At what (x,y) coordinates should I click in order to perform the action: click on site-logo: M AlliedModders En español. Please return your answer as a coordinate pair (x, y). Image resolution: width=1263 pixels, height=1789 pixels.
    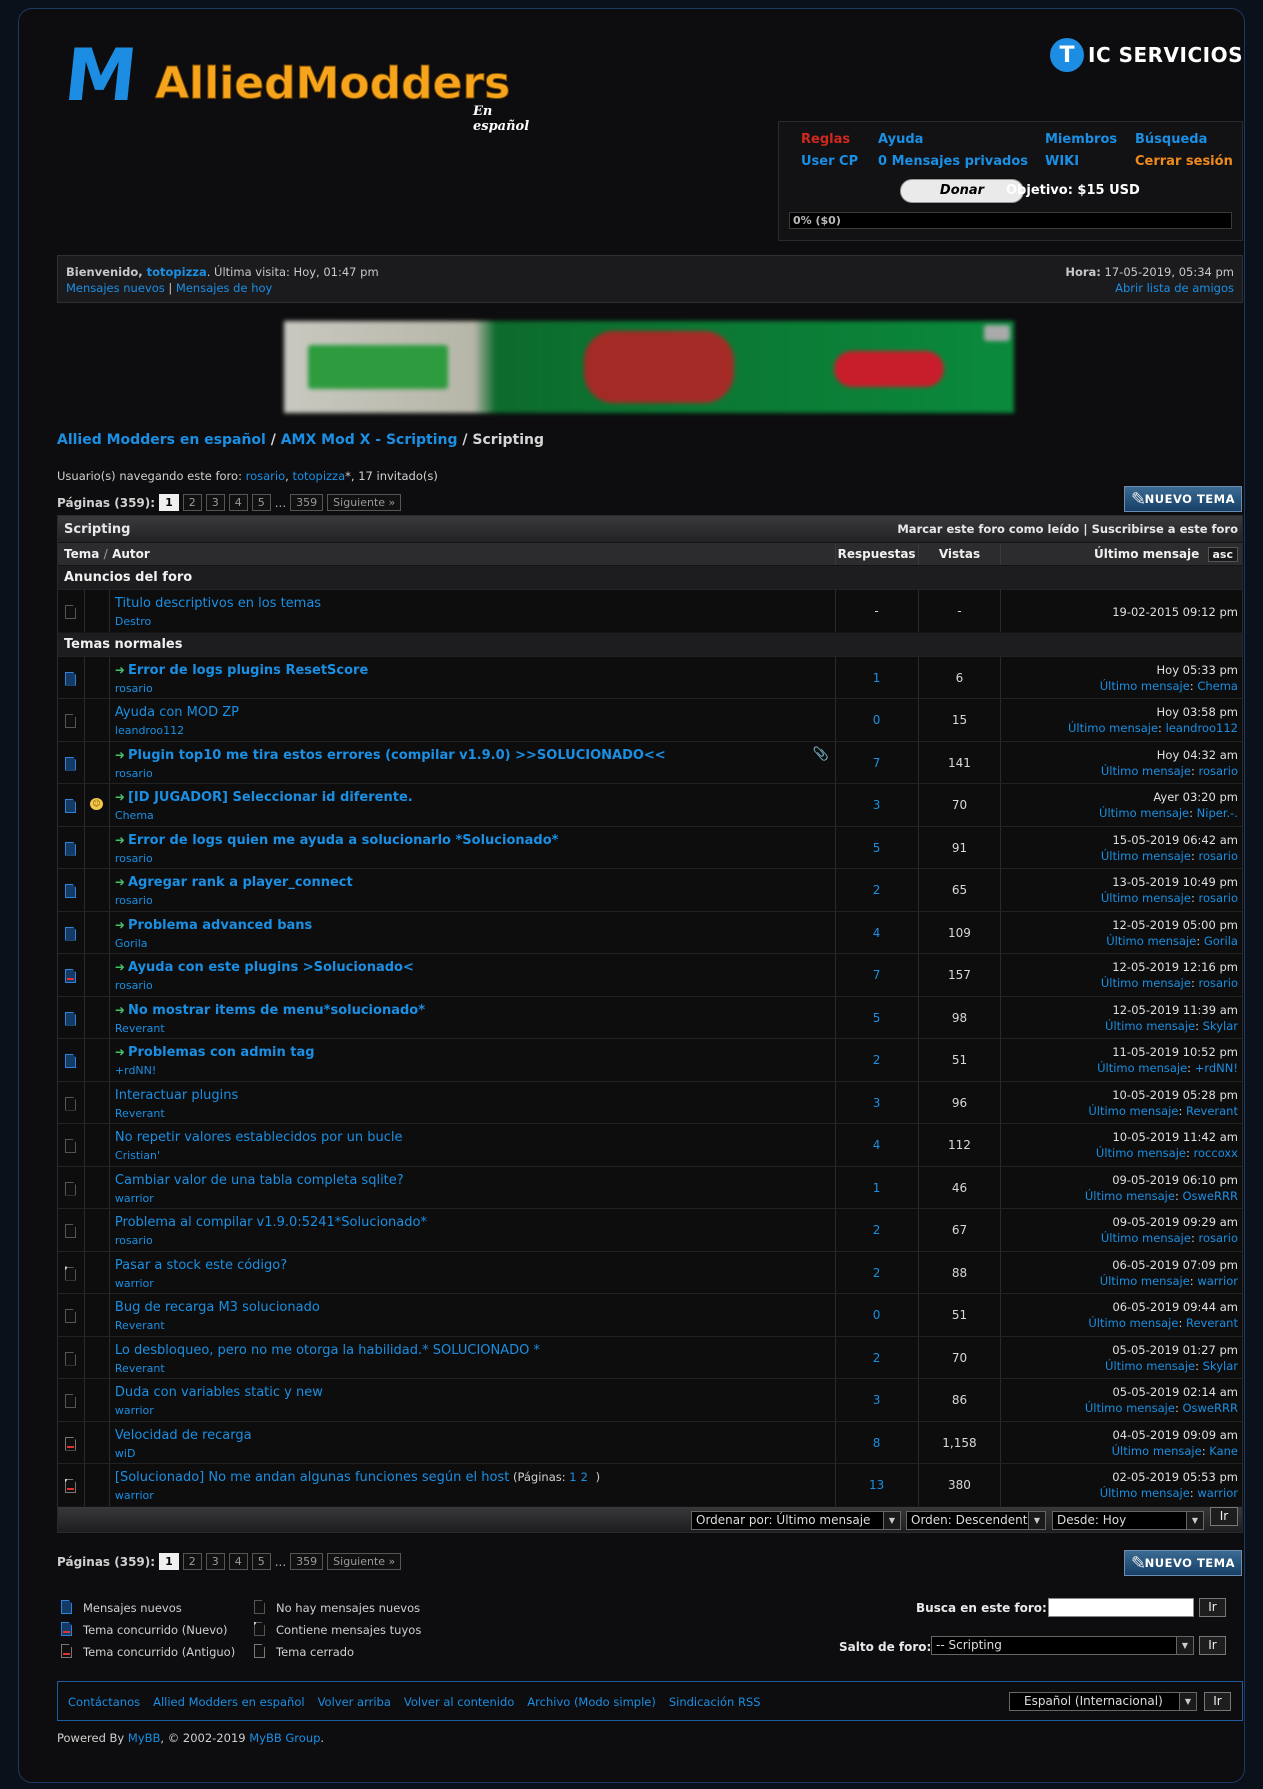
    Looking at the image, I should click on (303, 83).